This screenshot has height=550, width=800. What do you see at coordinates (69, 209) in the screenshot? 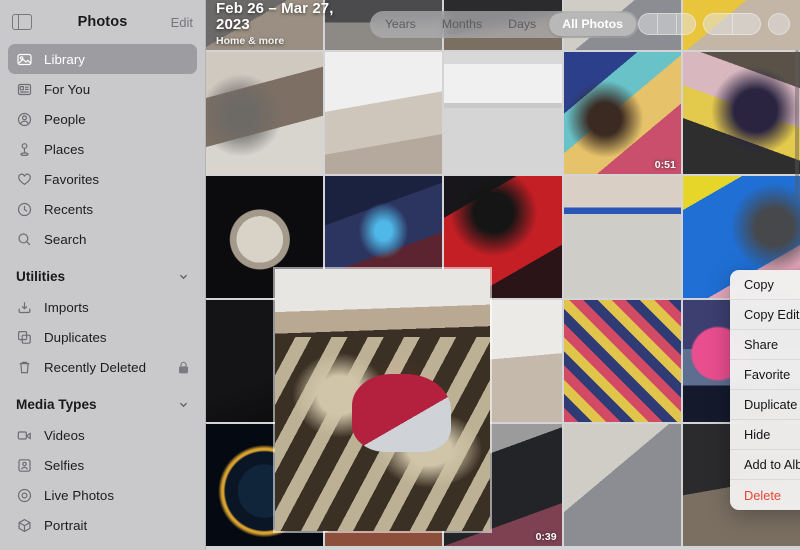
I see `sidebar-item-label: Recents` at bounding box center [69, 209].